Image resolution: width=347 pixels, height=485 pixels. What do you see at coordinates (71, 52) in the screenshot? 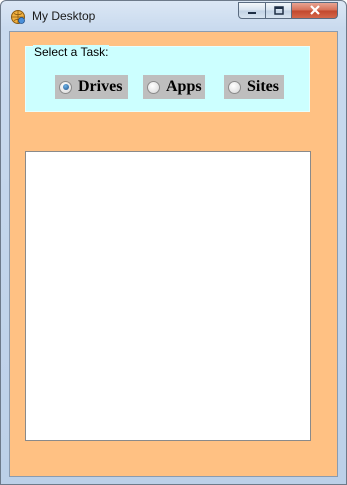
I see `task-group-title: Select a Task:` at bounding box center [71, 52].